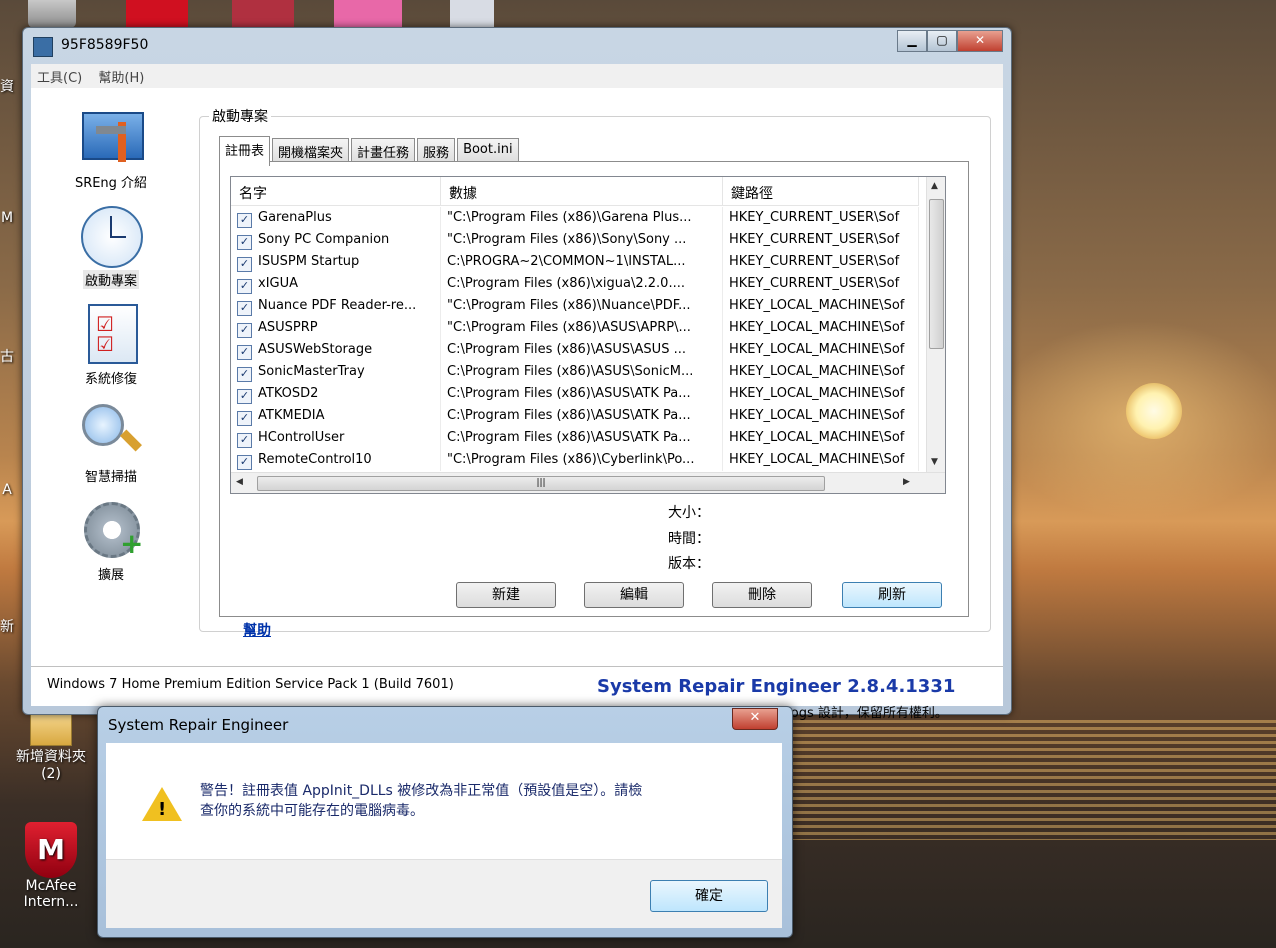  I want to click on dialog-close-button: ✕, so click(755, 719).